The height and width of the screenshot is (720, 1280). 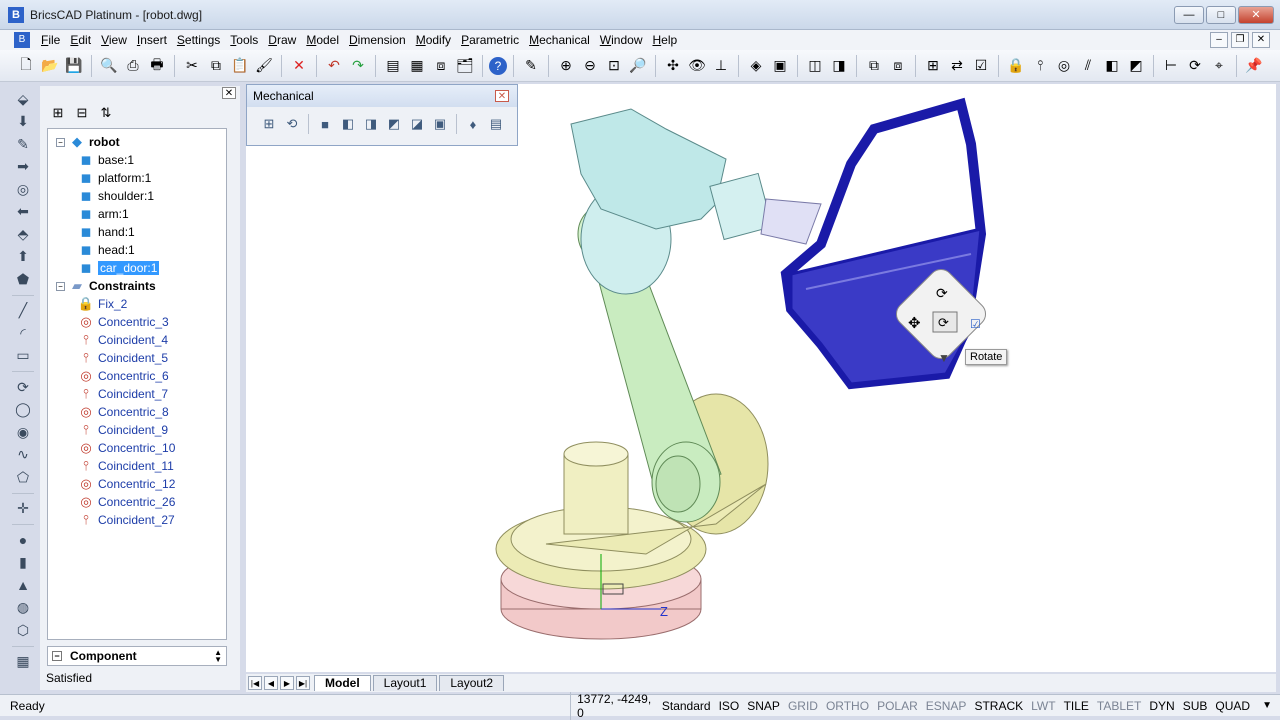 What do you see at coordinates (473, 124) in the screenshot?
I see `bulb-icon: ♦` at bounding box center [473, 124].